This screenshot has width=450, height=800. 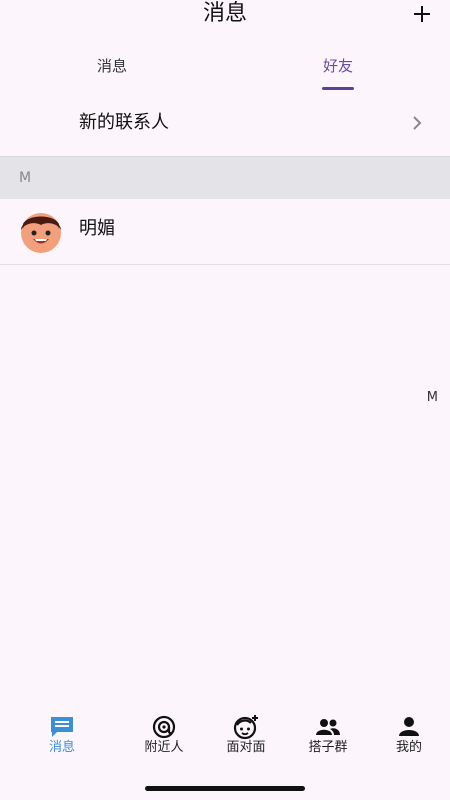 What do you see at coordinates (41, 233) in the screenshot?
I see `avatar` at bounding box center [41, 233].